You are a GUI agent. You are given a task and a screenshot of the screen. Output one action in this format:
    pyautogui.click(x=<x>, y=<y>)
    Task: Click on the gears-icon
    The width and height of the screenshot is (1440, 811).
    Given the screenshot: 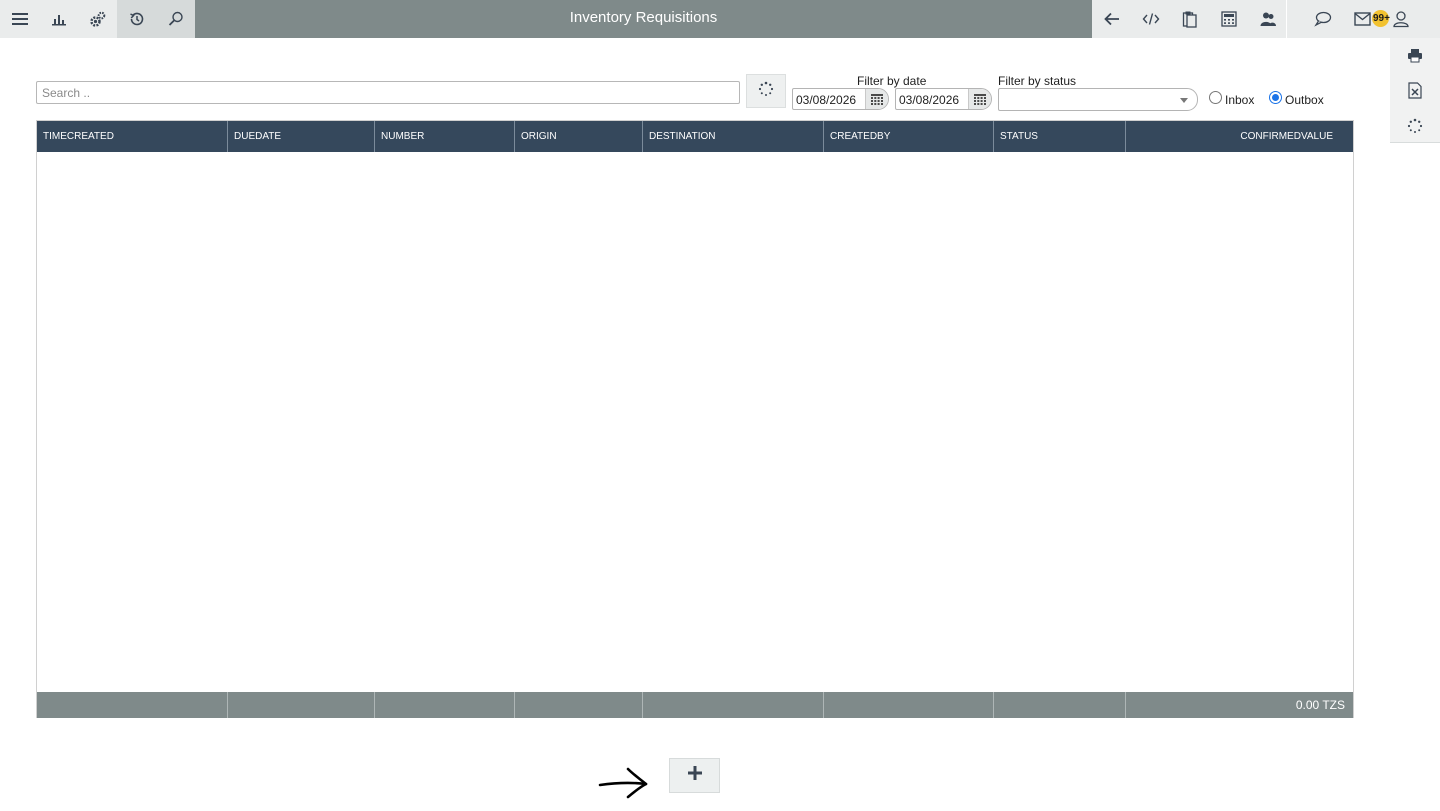 What is the action you would take?
    pyautogui.click(x=97, y=19)
    